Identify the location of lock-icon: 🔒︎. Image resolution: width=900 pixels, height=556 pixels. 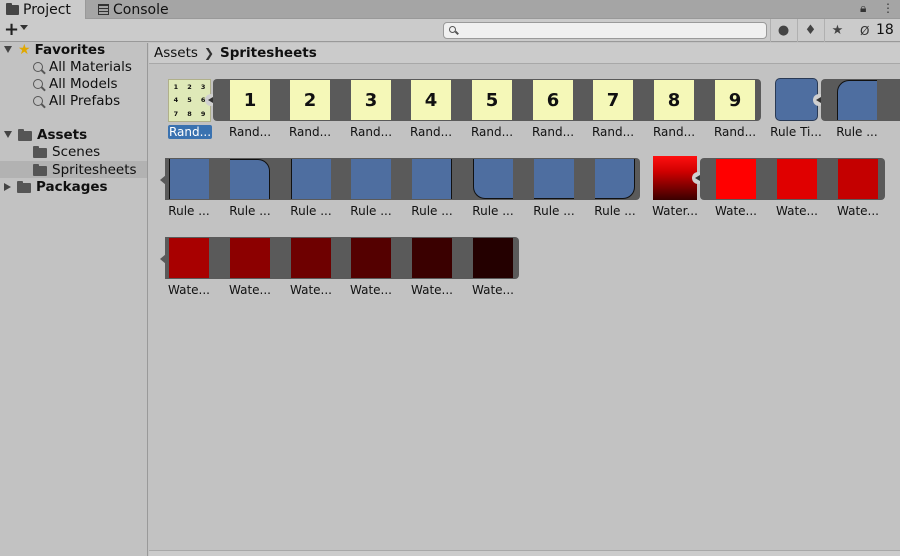
(863, 8).